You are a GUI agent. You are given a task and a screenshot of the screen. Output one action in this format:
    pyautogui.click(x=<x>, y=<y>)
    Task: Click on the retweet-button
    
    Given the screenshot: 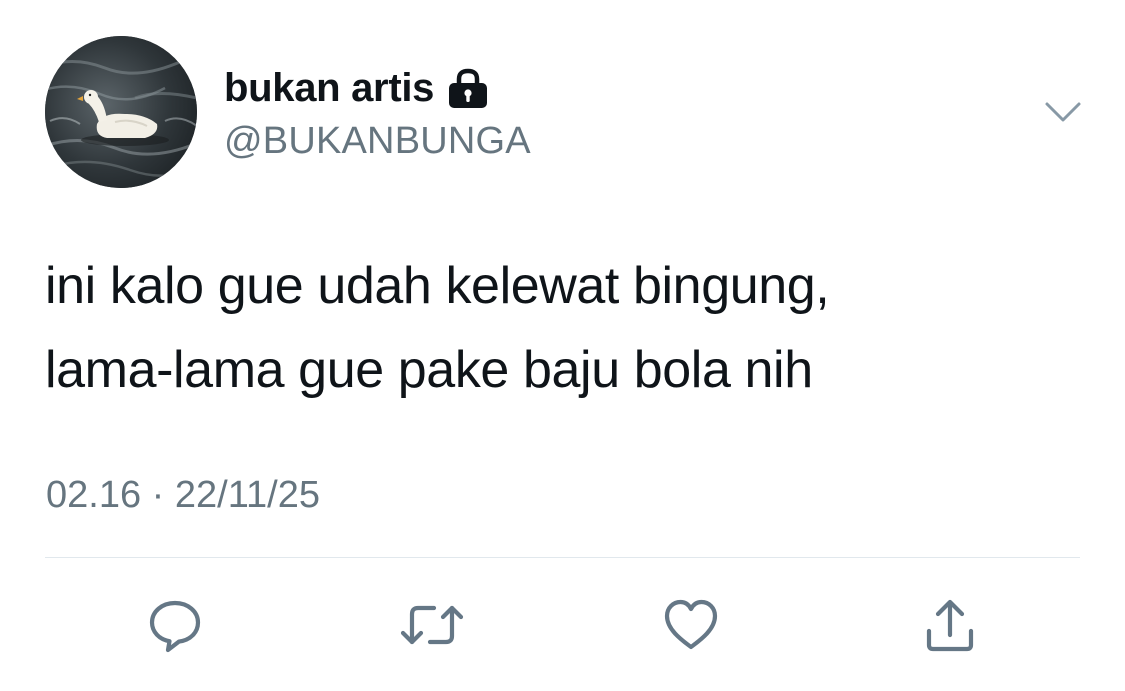 What is the action you would take?
    pyautogui.click(x=432, y=625)
    